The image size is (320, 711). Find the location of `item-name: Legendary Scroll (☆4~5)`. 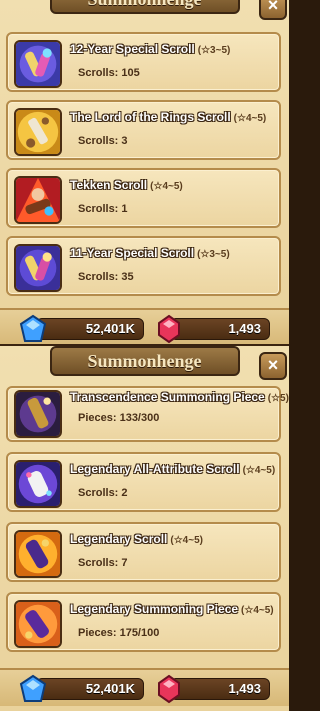

item-name: Legendary Scroll (☆4~5) is located at coordinates (136, 539).